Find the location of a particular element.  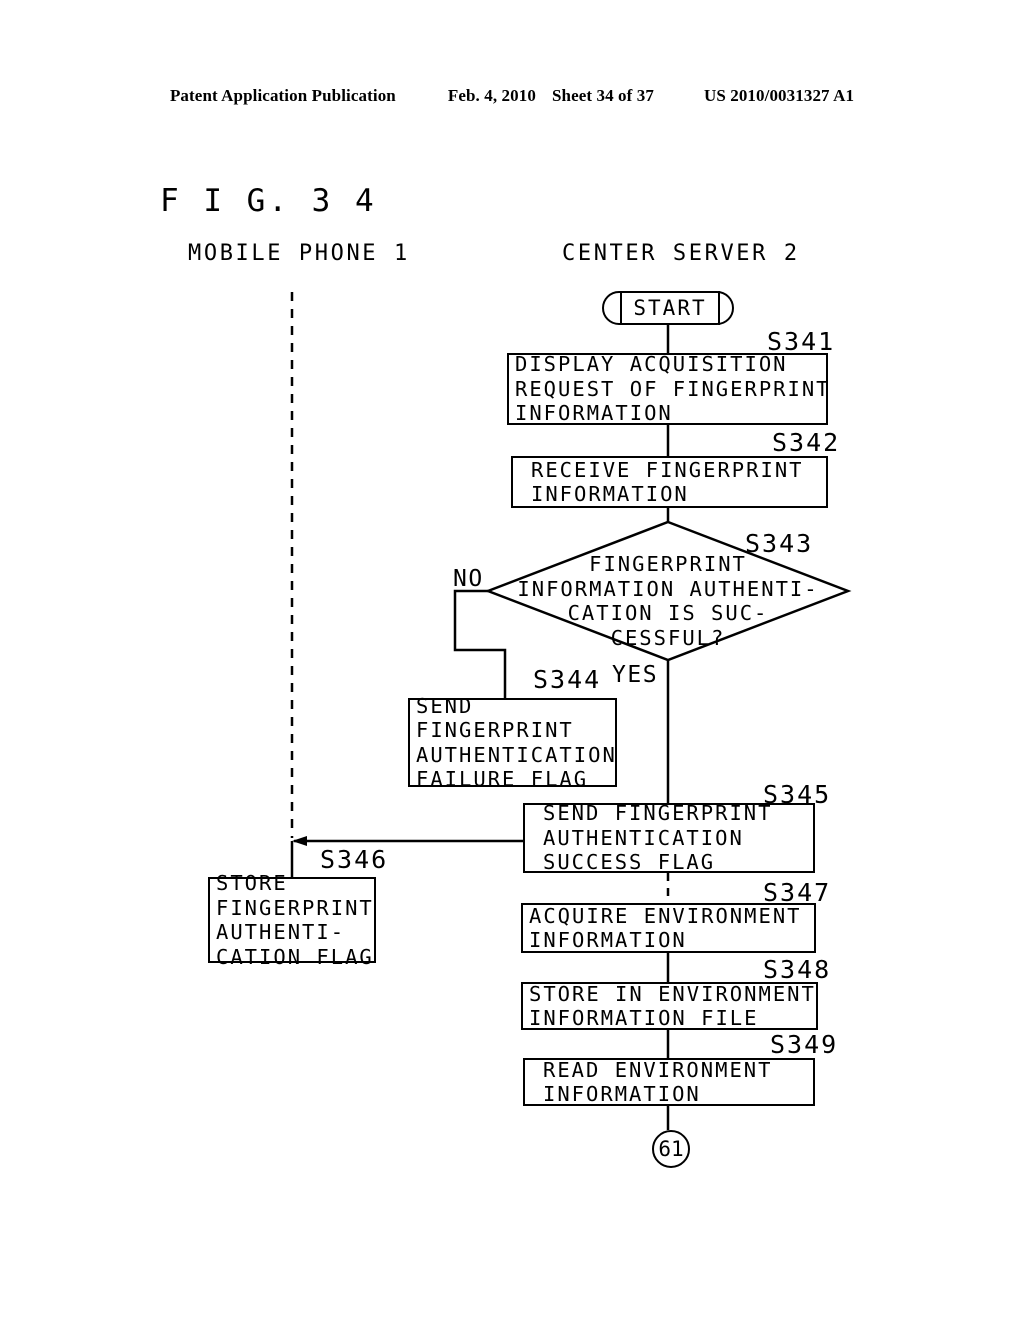

process-box-s347: ACQUIRE ENVIRONMENT INFORMATION is located at coordinates (668, 928).